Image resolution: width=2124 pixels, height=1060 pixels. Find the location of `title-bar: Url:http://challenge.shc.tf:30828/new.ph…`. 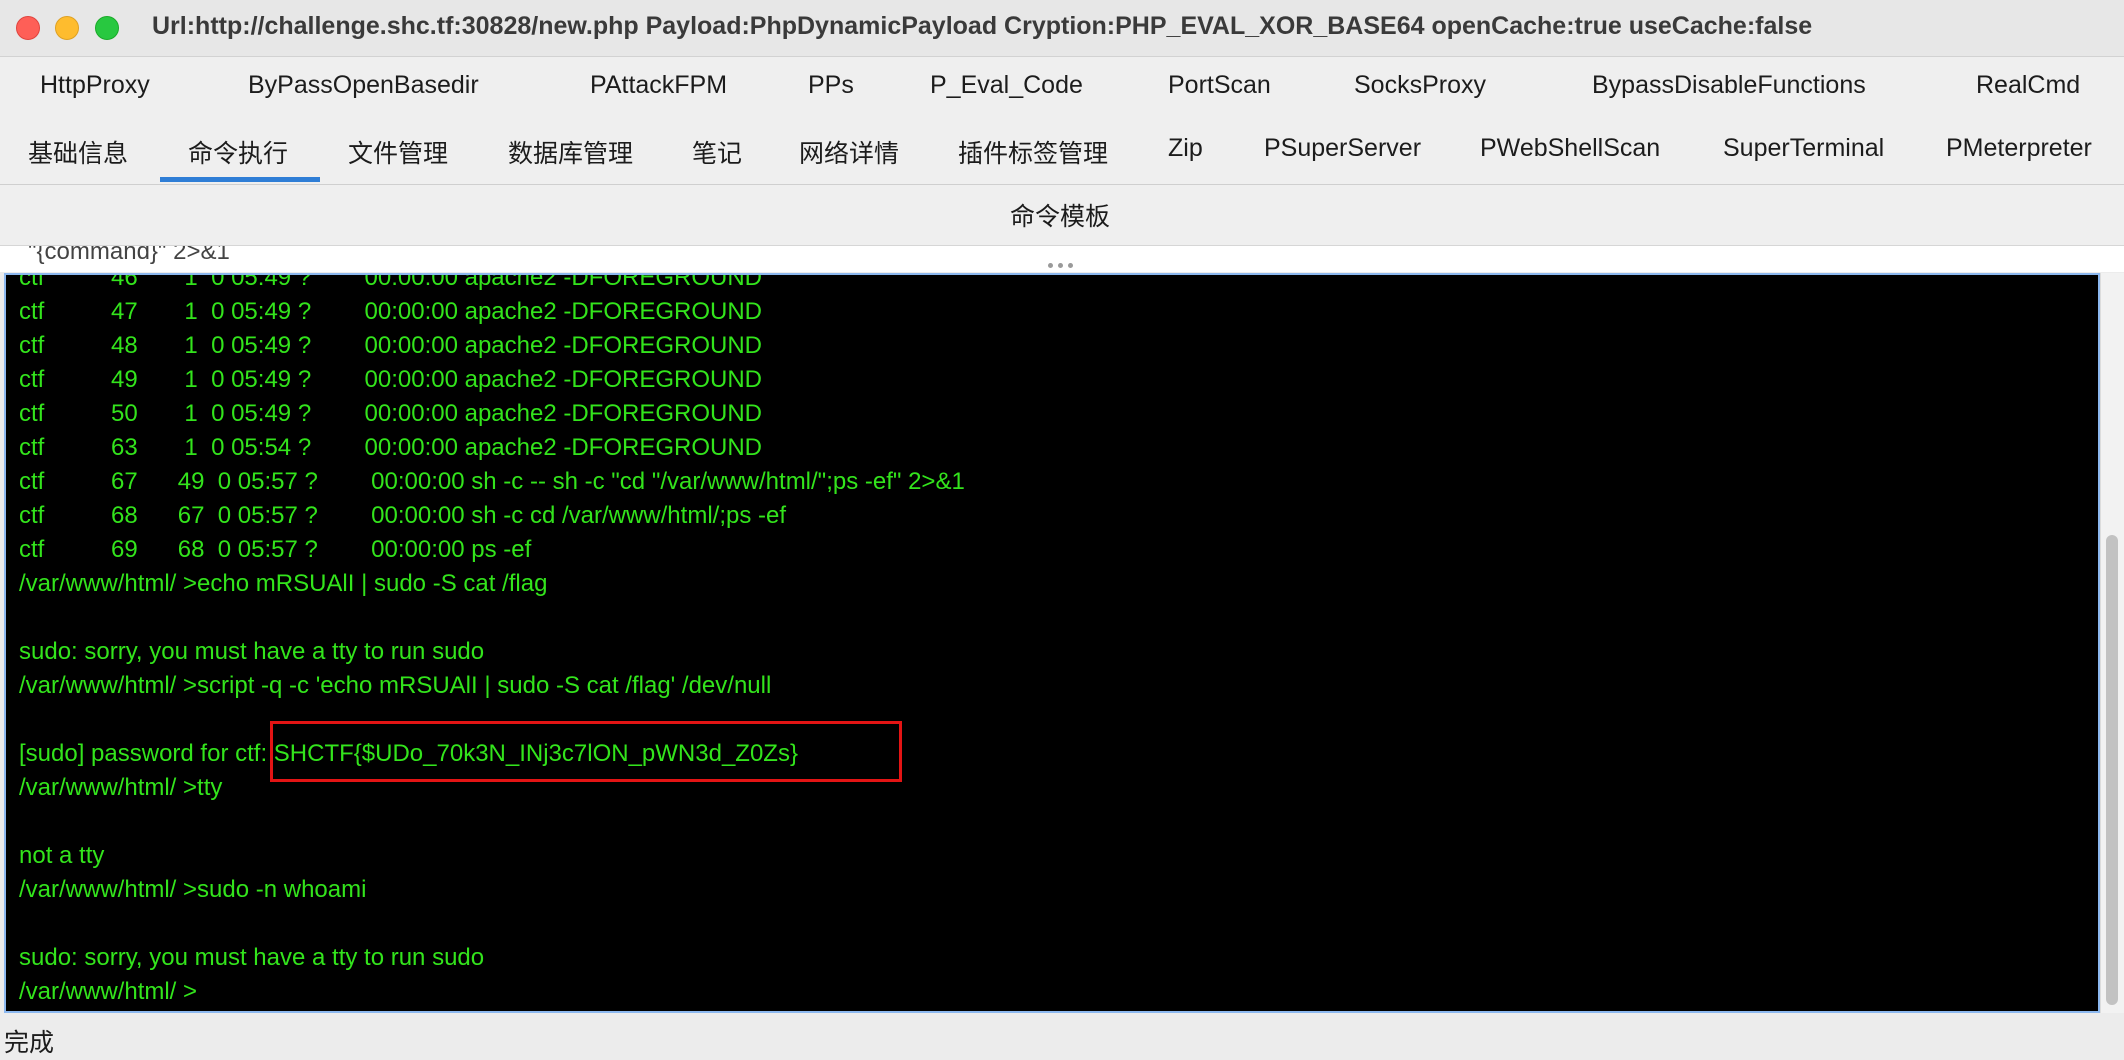

title-bar: Url:http://challenge.shc.tf:30828/new.ph… is located at coordinates (1062, 28).